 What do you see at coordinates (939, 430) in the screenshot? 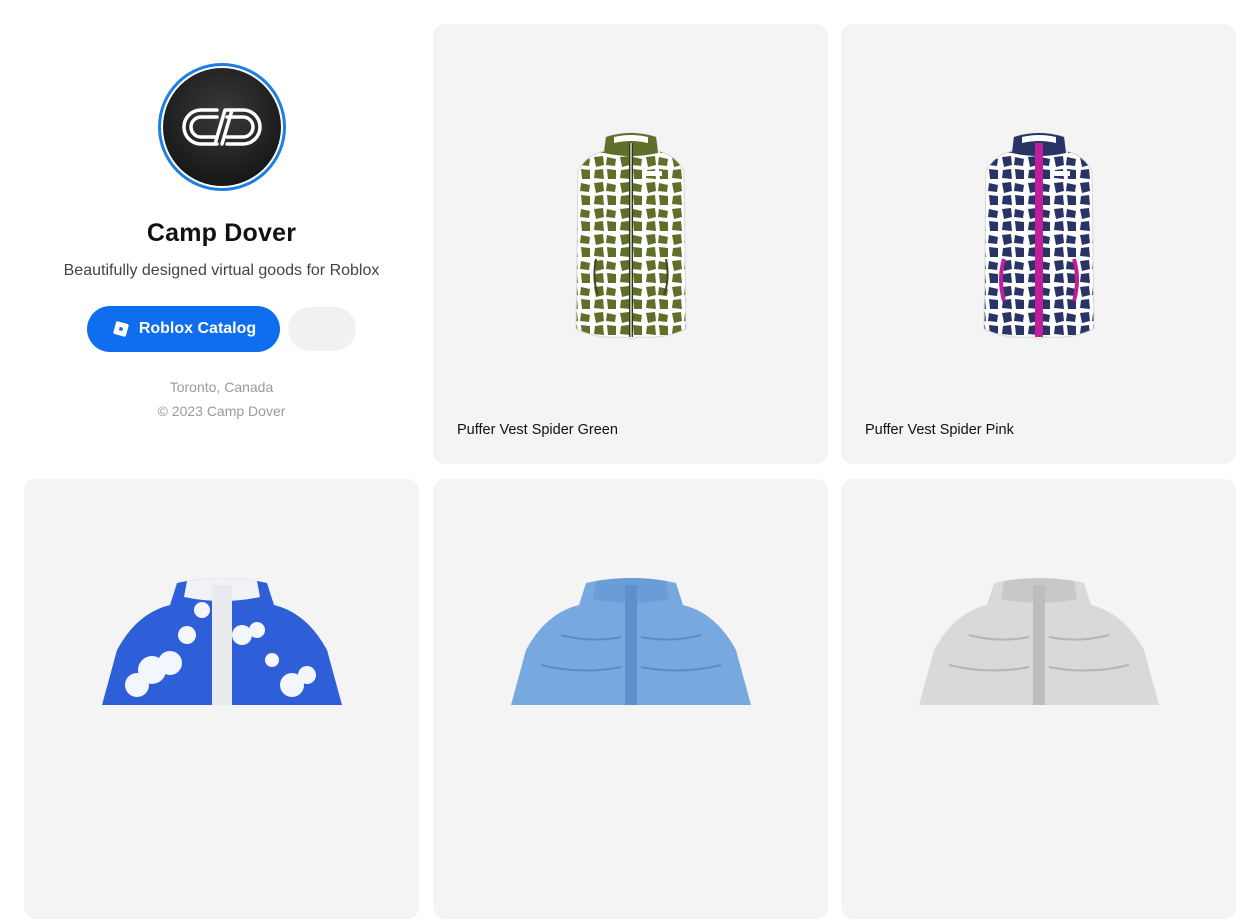
I see `product-title: Puffer Vest Spider Pink` at bounding box center [939, 430].